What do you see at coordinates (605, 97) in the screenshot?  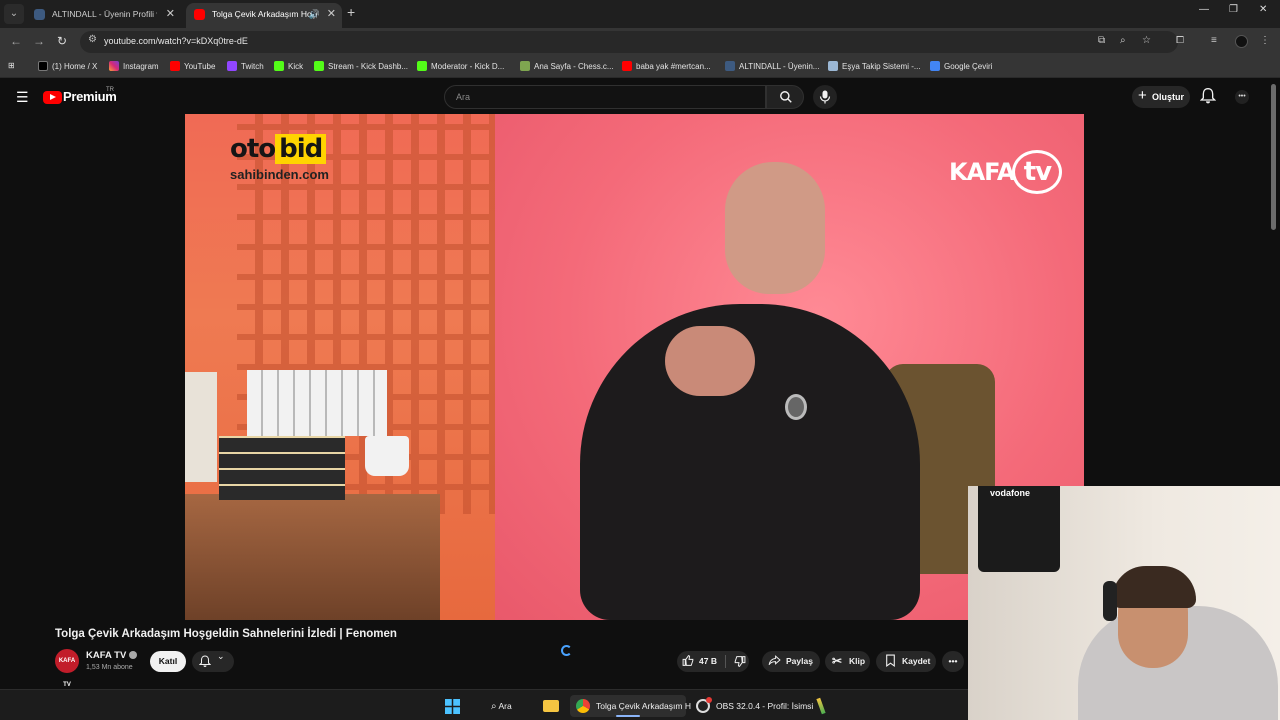 I see `search-input: Ara` at bounding box center [605, 97].